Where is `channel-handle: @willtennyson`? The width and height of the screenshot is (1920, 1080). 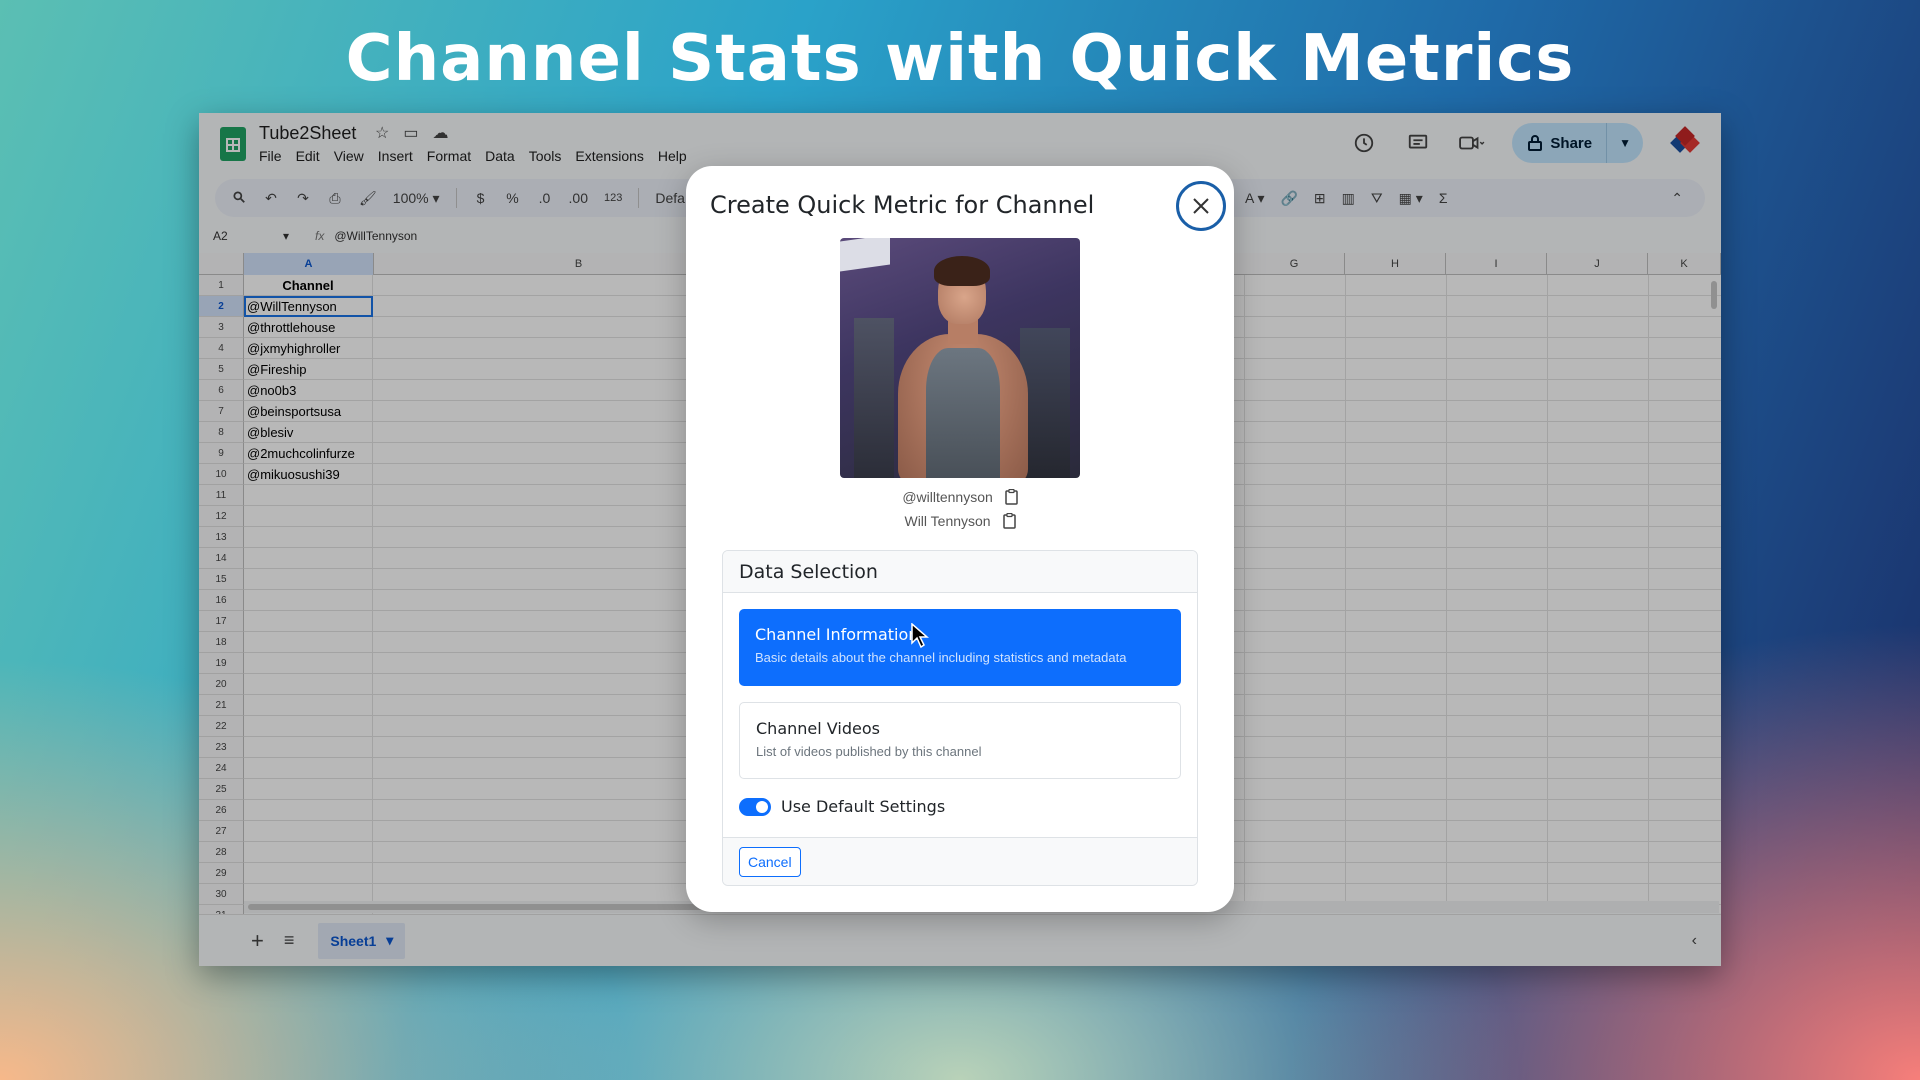 channel-handle: @willtennyson is located at coordinates (947, 497).